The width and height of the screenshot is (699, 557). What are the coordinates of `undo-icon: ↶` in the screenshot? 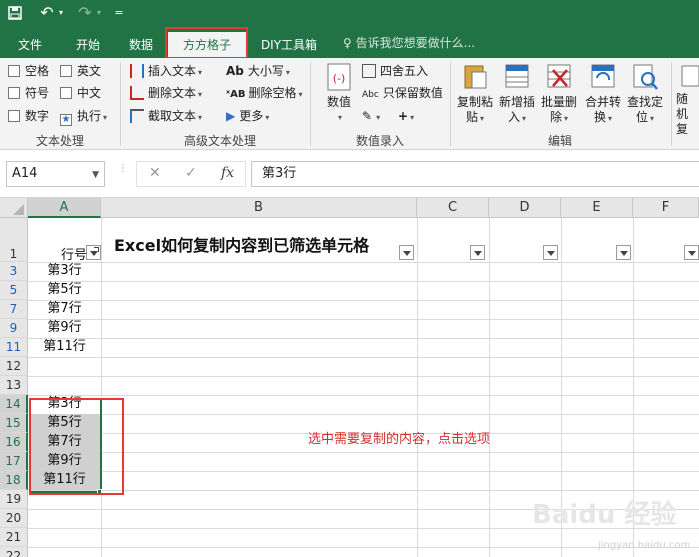 It's located at (47, 13).